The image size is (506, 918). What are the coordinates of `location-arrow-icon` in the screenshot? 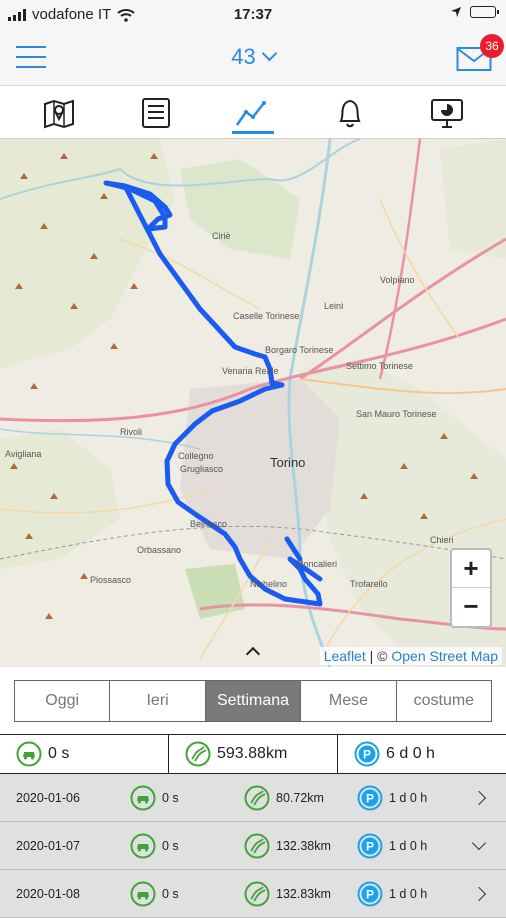 It's located at (456, 12).